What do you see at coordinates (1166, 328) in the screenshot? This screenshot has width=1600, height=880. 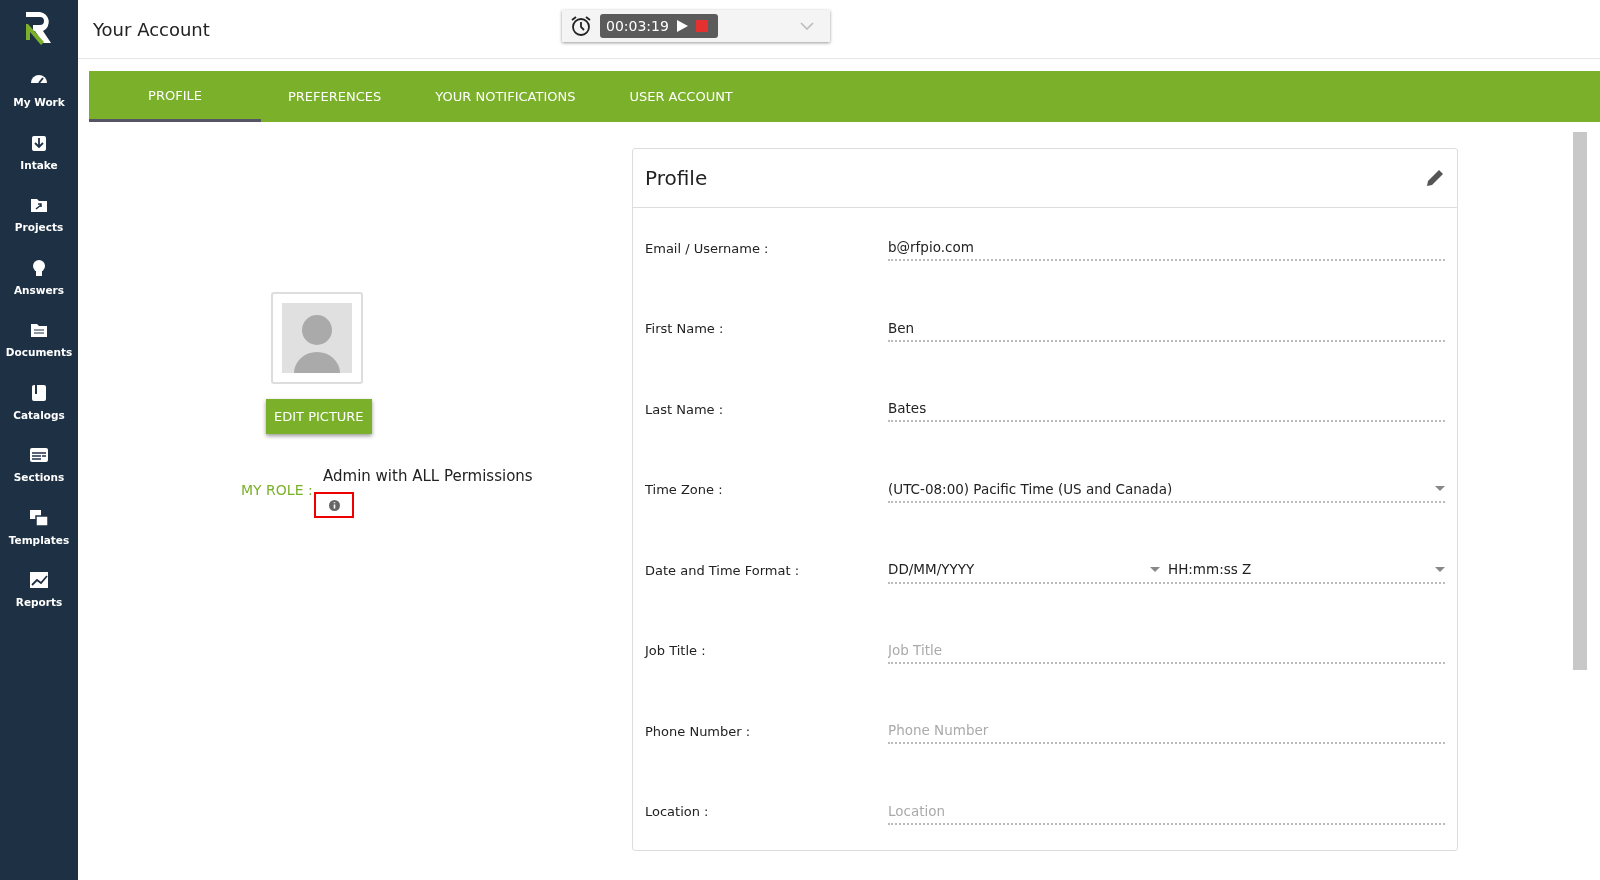 I see `text-field: Ben` at bounding box center [1166, 328].